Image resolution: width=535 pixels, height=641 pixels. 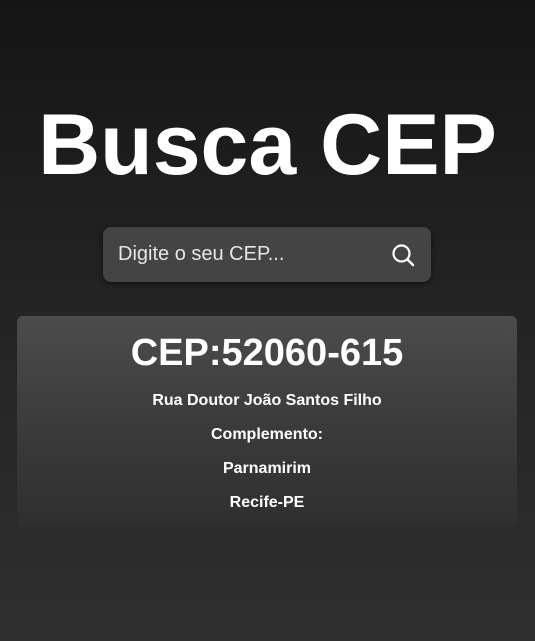 What do you see at coordinates (267, 434) in the screenshot?
I see `complement-text: Complemento:` at bounding box center [267, 434].